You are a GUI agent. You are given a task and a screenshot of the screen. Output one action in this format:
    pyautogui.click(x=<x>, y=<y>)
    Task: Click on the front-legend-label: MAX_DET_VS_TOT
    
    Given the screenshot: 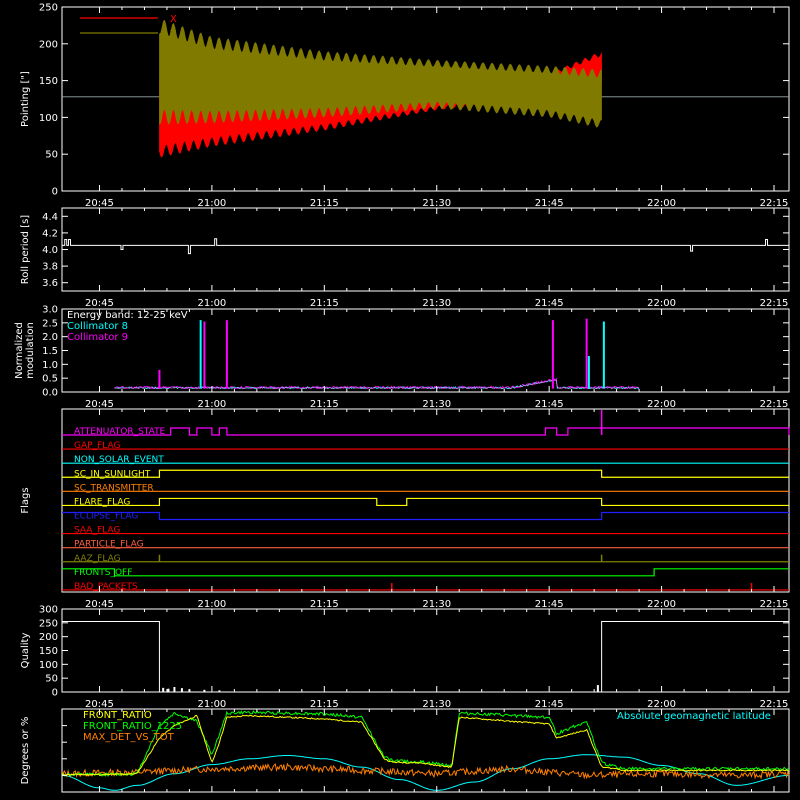 What is the action you would take?
    pyautogui.click(x=129, y=737)
    